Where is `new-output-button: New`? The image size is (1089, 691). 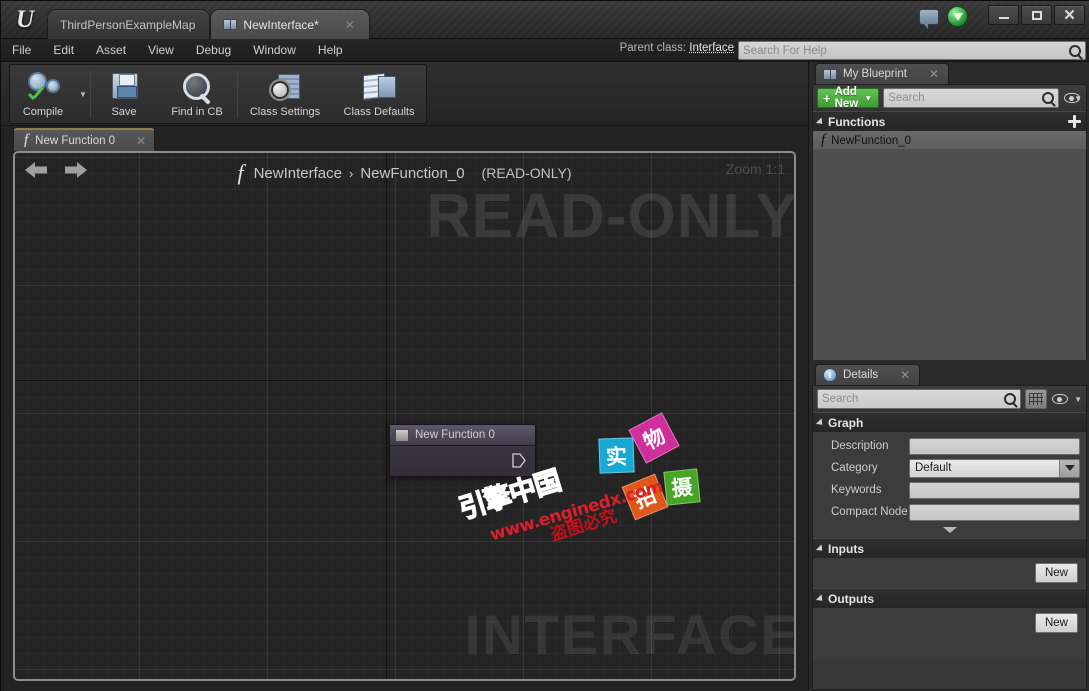
new-output-button: New is located at coordinates (1056, 623).